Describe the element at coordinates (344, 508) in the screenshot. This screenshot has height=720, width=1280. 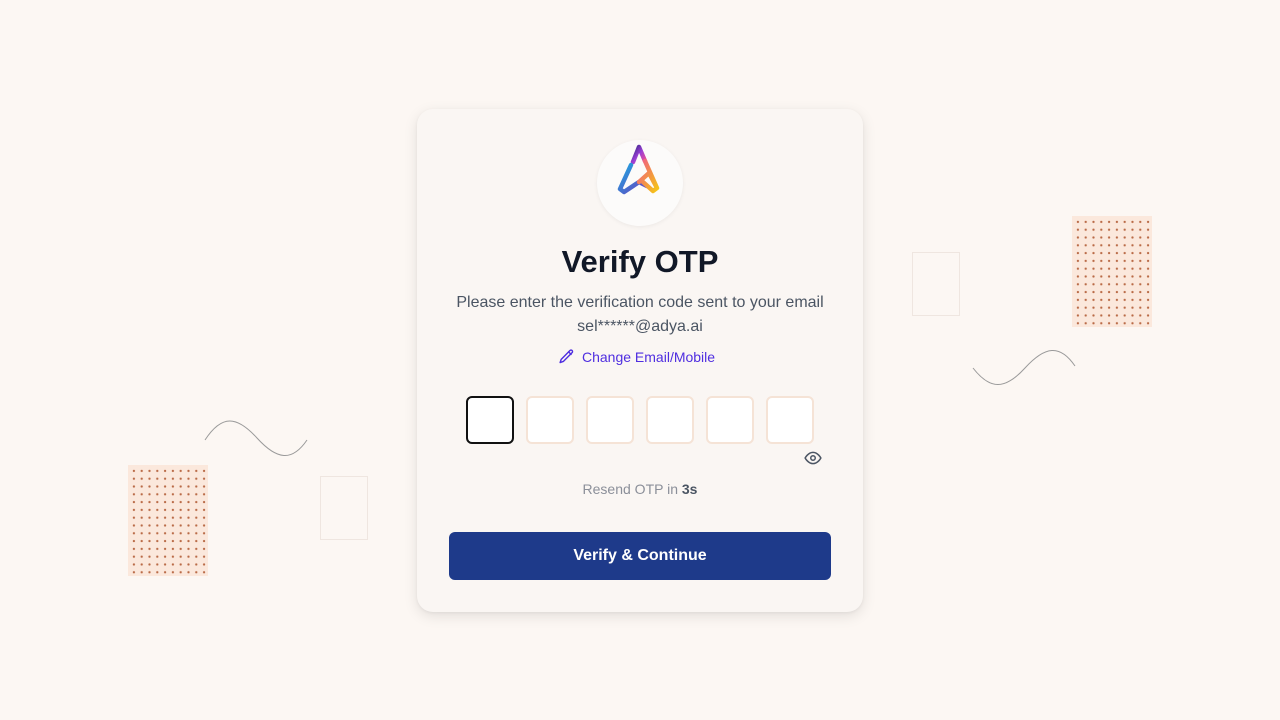
I see `outline-rectangle-left` at that location.